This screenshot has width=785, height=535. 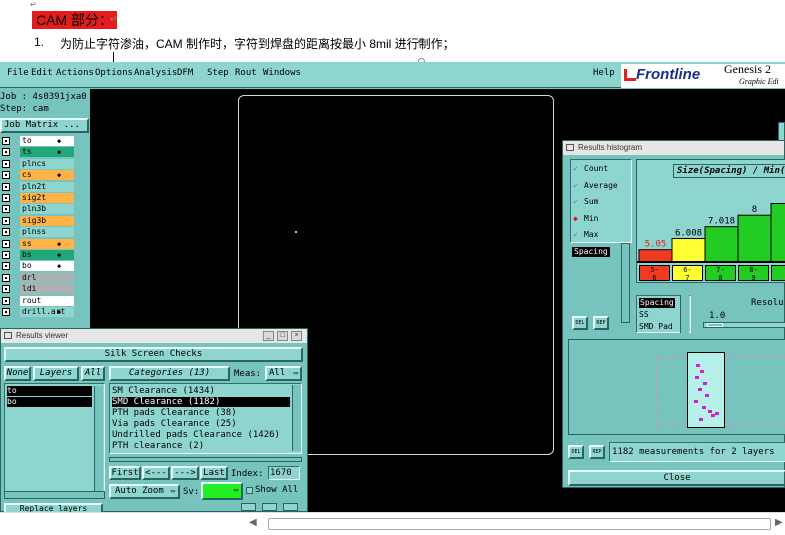 I want to click on first-button: First, so click(x=125, y=473).